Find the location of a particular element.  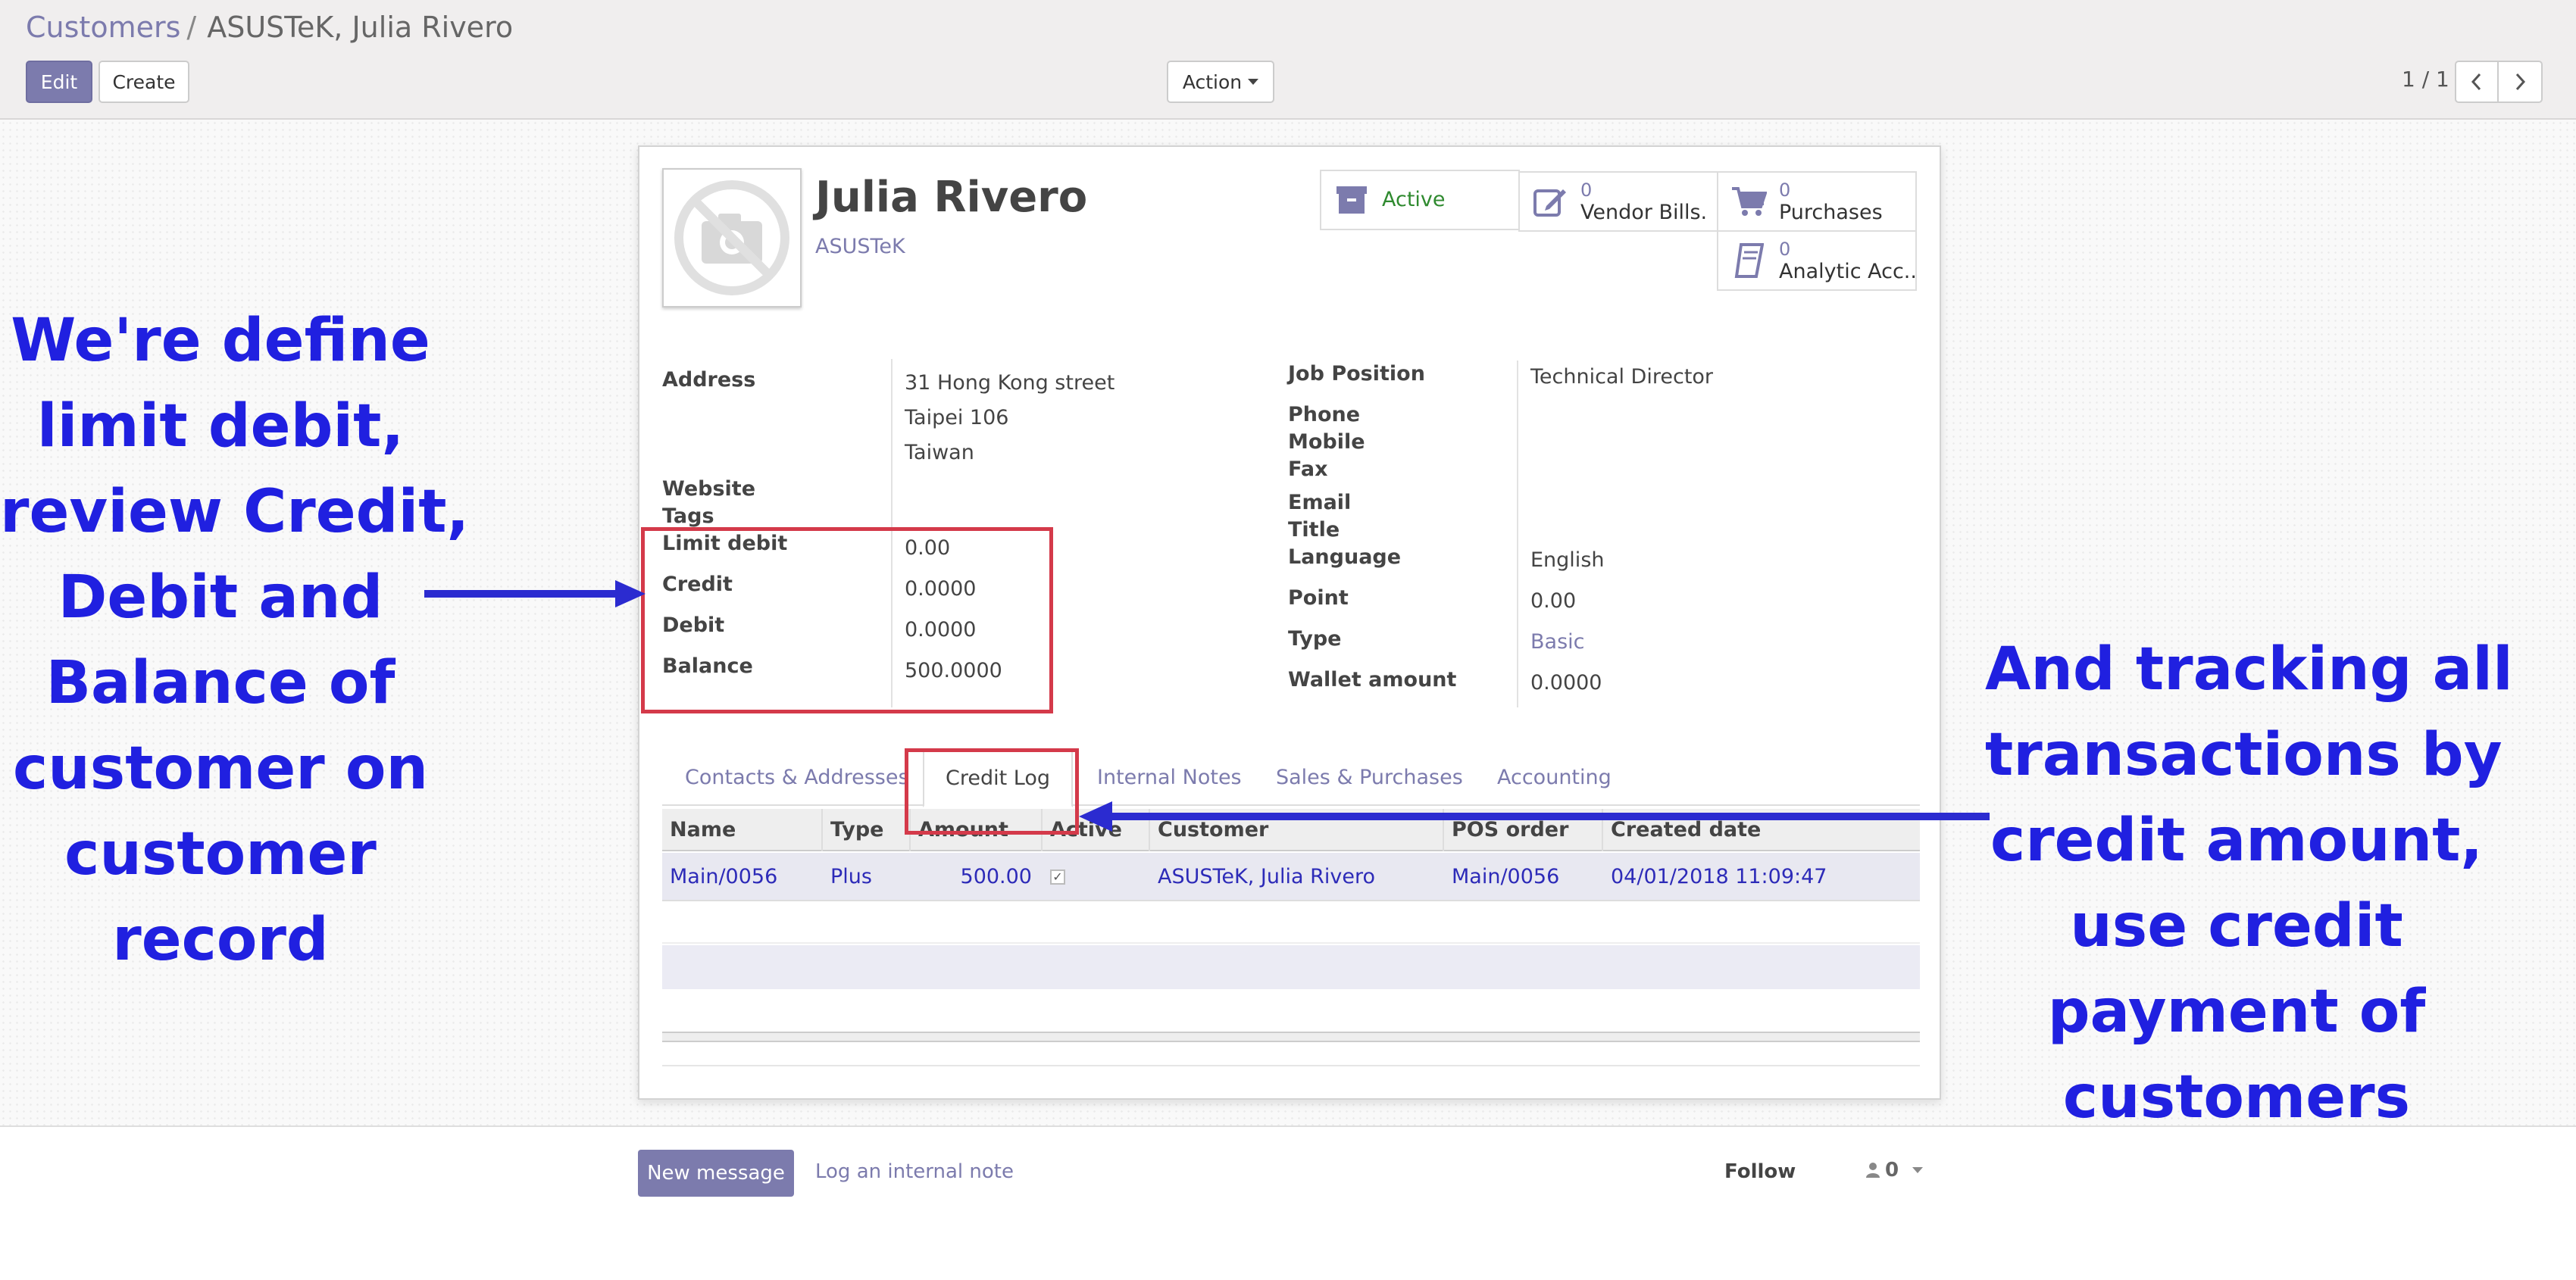

arrow-right-icon is located at coordinates (1534, 816).